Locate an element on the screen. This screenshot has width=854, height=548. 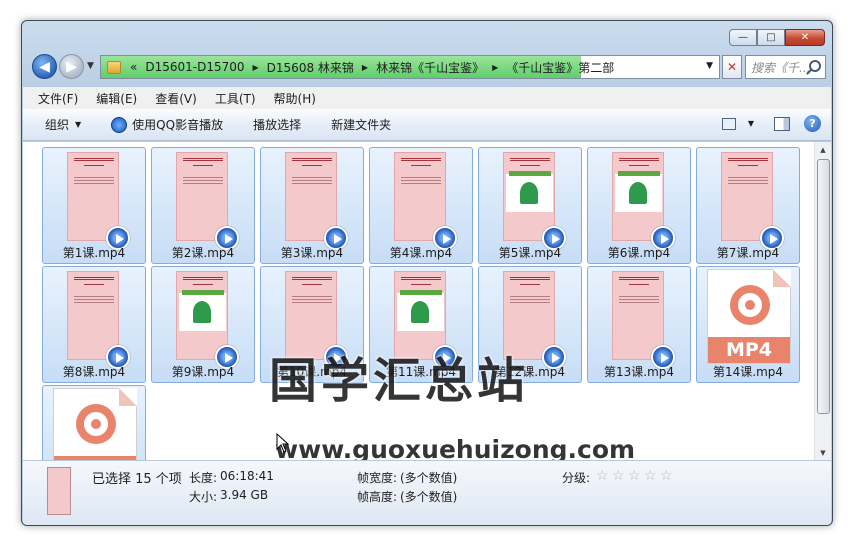
file-item: 第9课.mp4 is located at coordinates (203, 324).